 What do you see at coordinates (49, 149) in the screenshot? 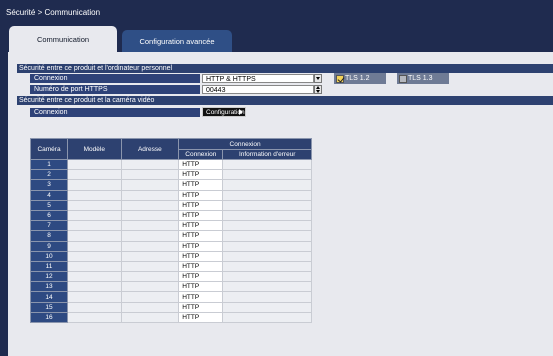
I see `col-header-camera: Caméra` at bounding box center [49, 149].